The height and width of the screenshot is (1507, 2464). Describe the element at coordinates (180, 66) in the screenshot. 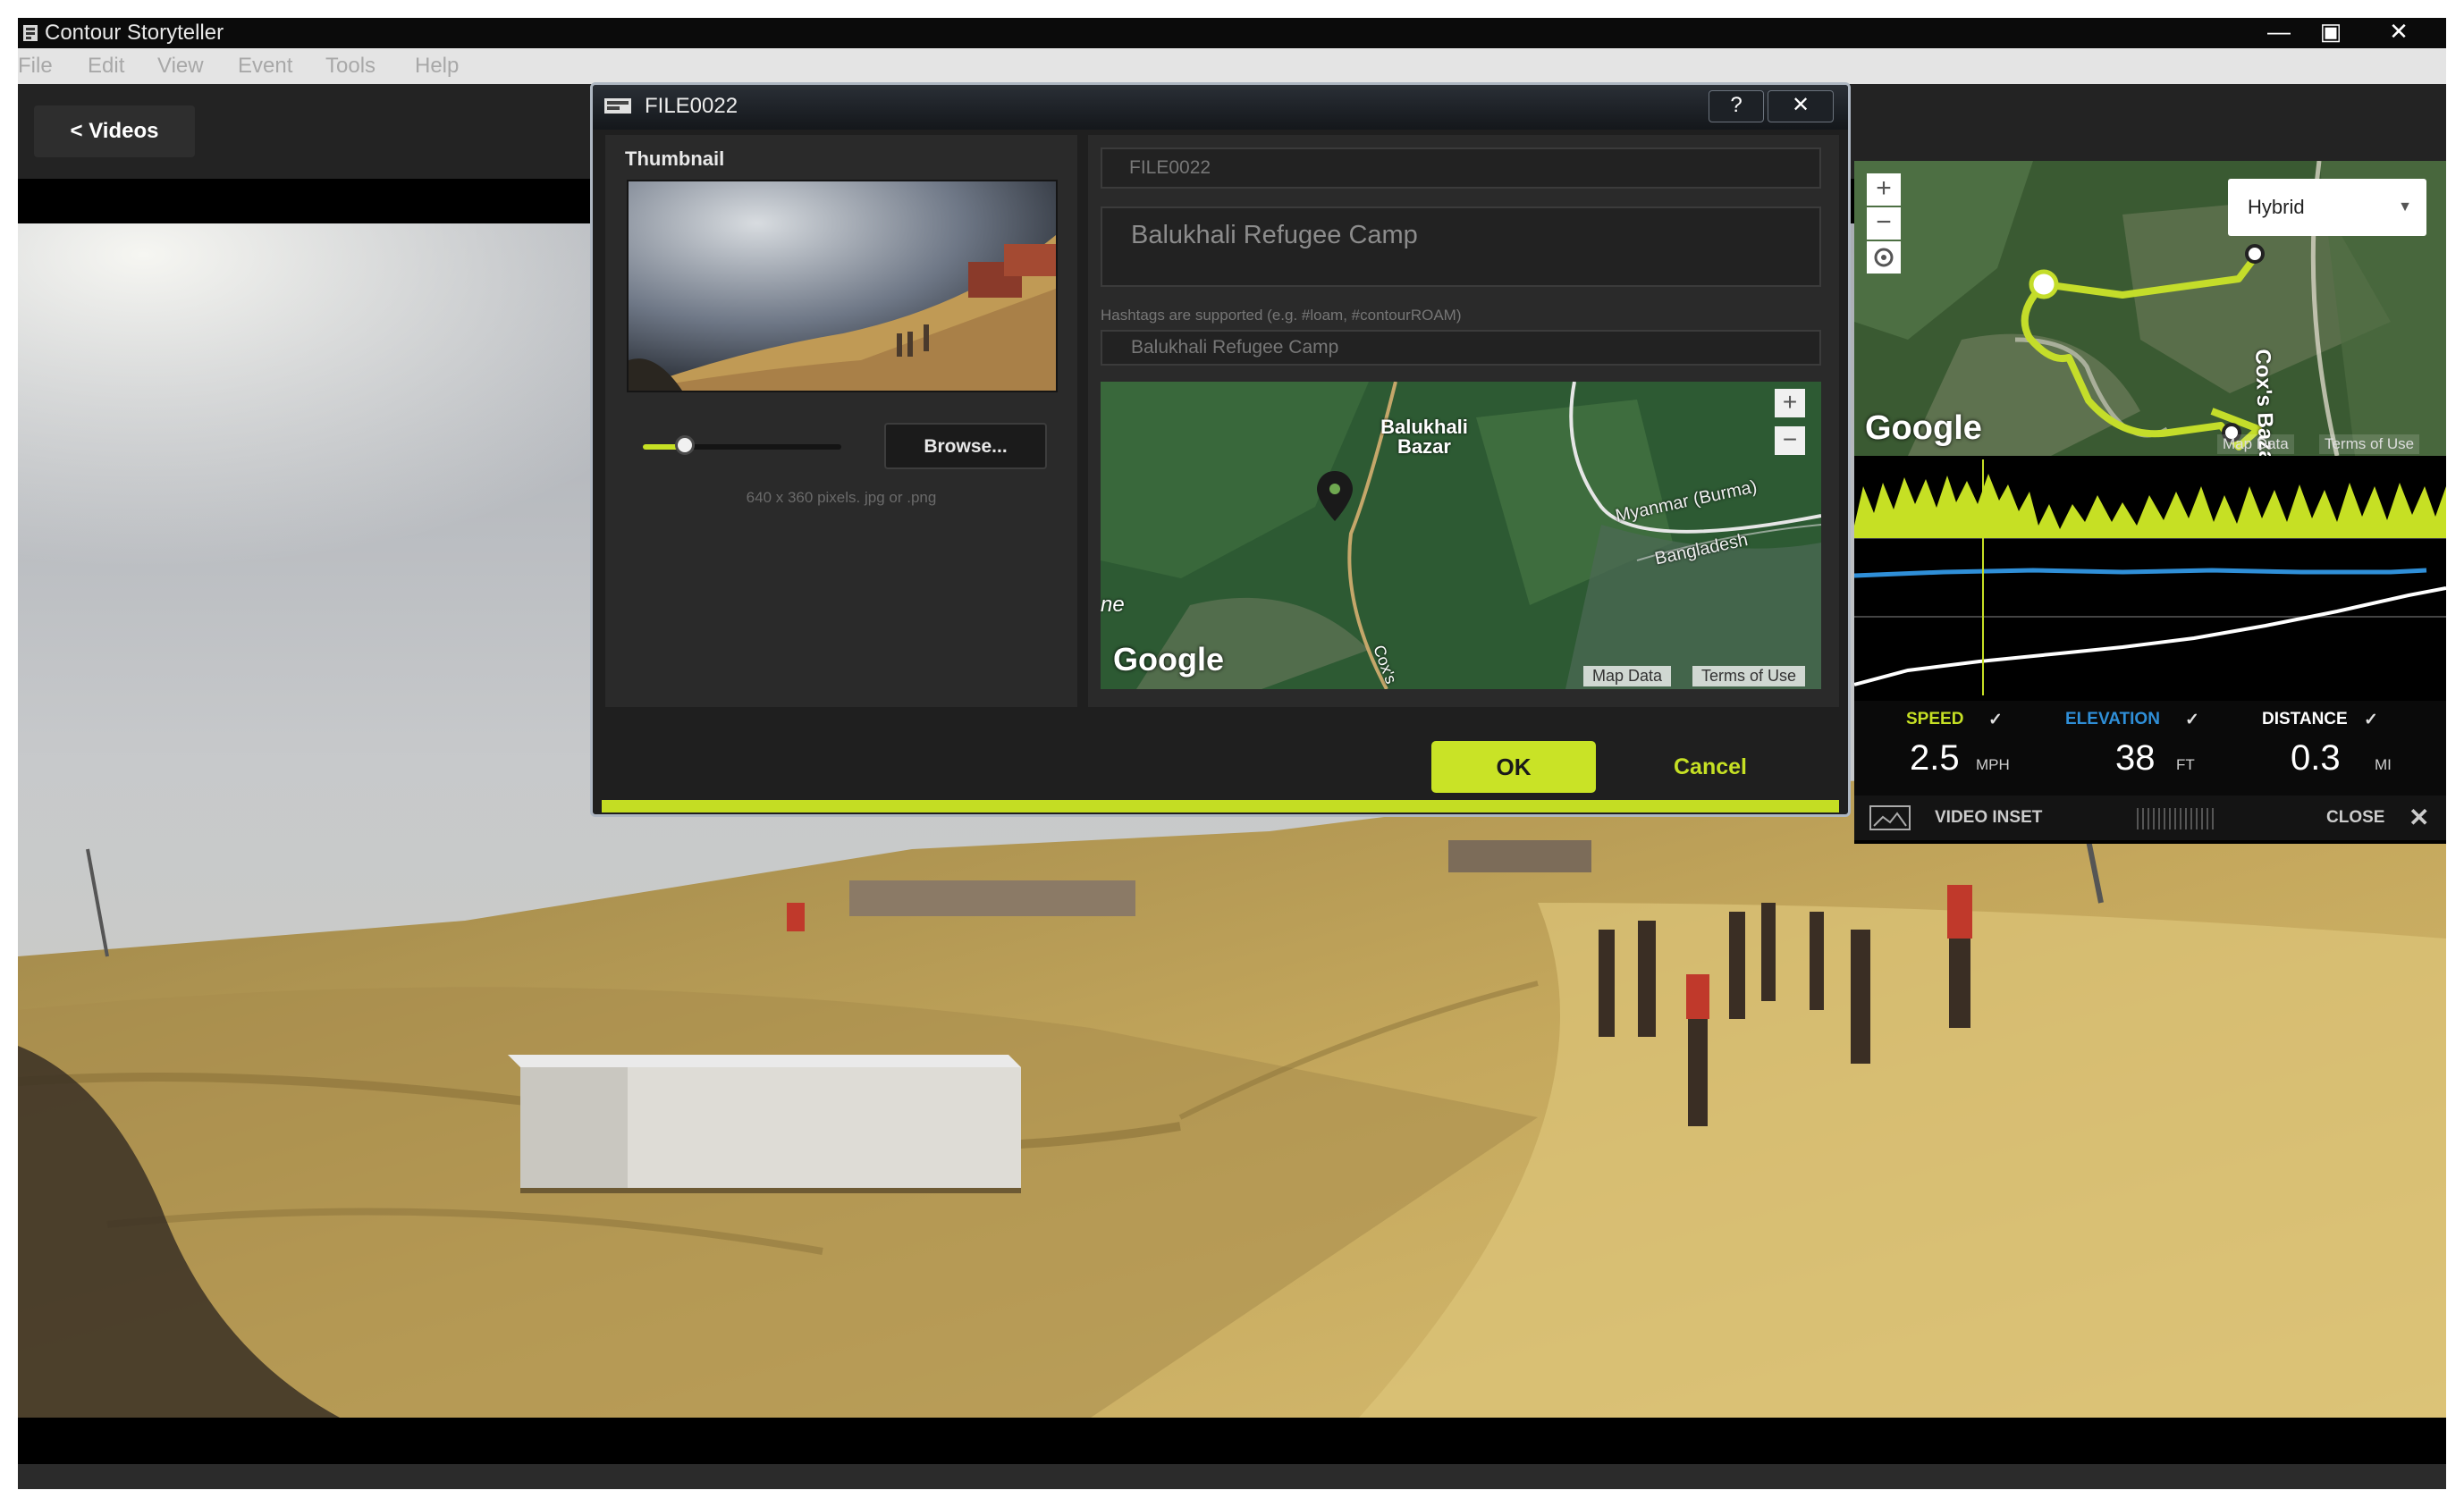

I see `menu-view: View` at that location.